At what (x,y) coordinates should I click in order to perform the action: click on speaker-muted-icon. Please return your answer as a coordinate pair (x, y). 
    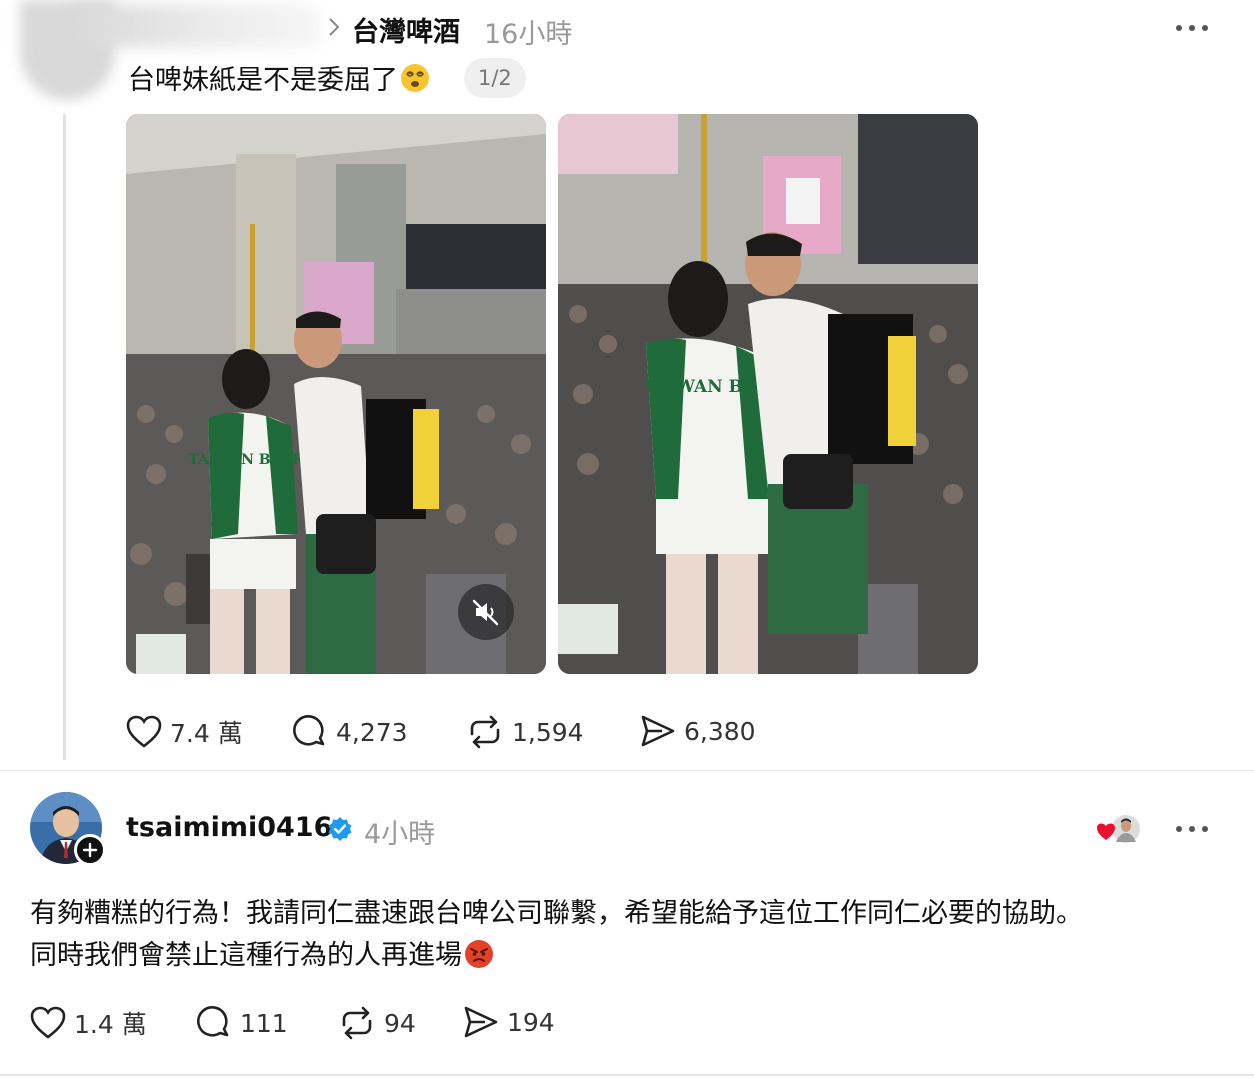
    Looking at the image, I should click on (485, 612).